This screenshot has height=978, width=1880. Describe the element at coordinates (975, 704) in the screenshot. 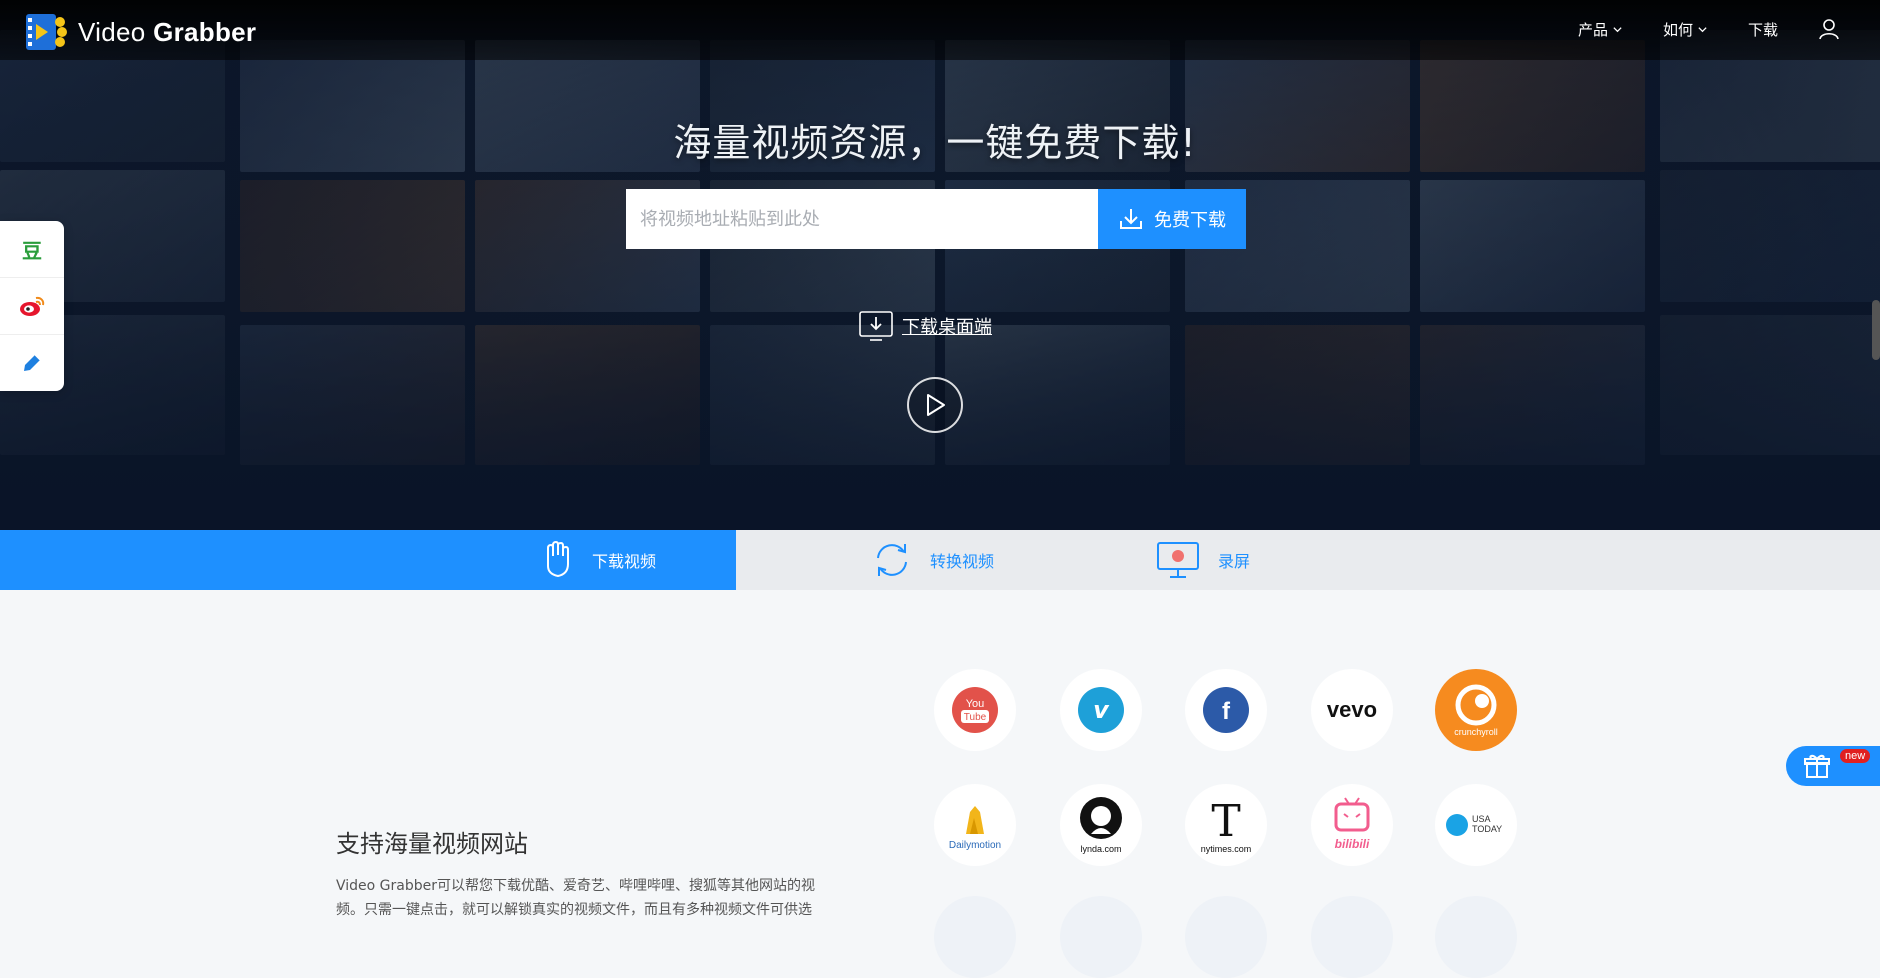

I see `youtube-icon-line1: You` at that location.